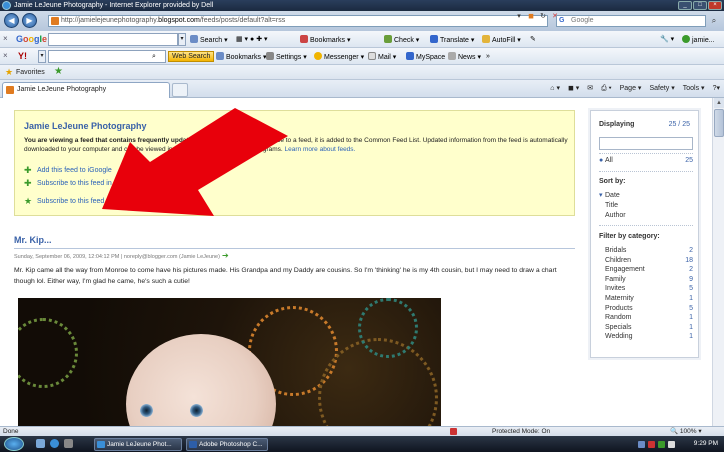 This screenshot has height=452, width=724. What do you see at coordinates (191, 56) in the screenshot?
I see `web-search-button: Web Search` at bounding box center [191, 56].